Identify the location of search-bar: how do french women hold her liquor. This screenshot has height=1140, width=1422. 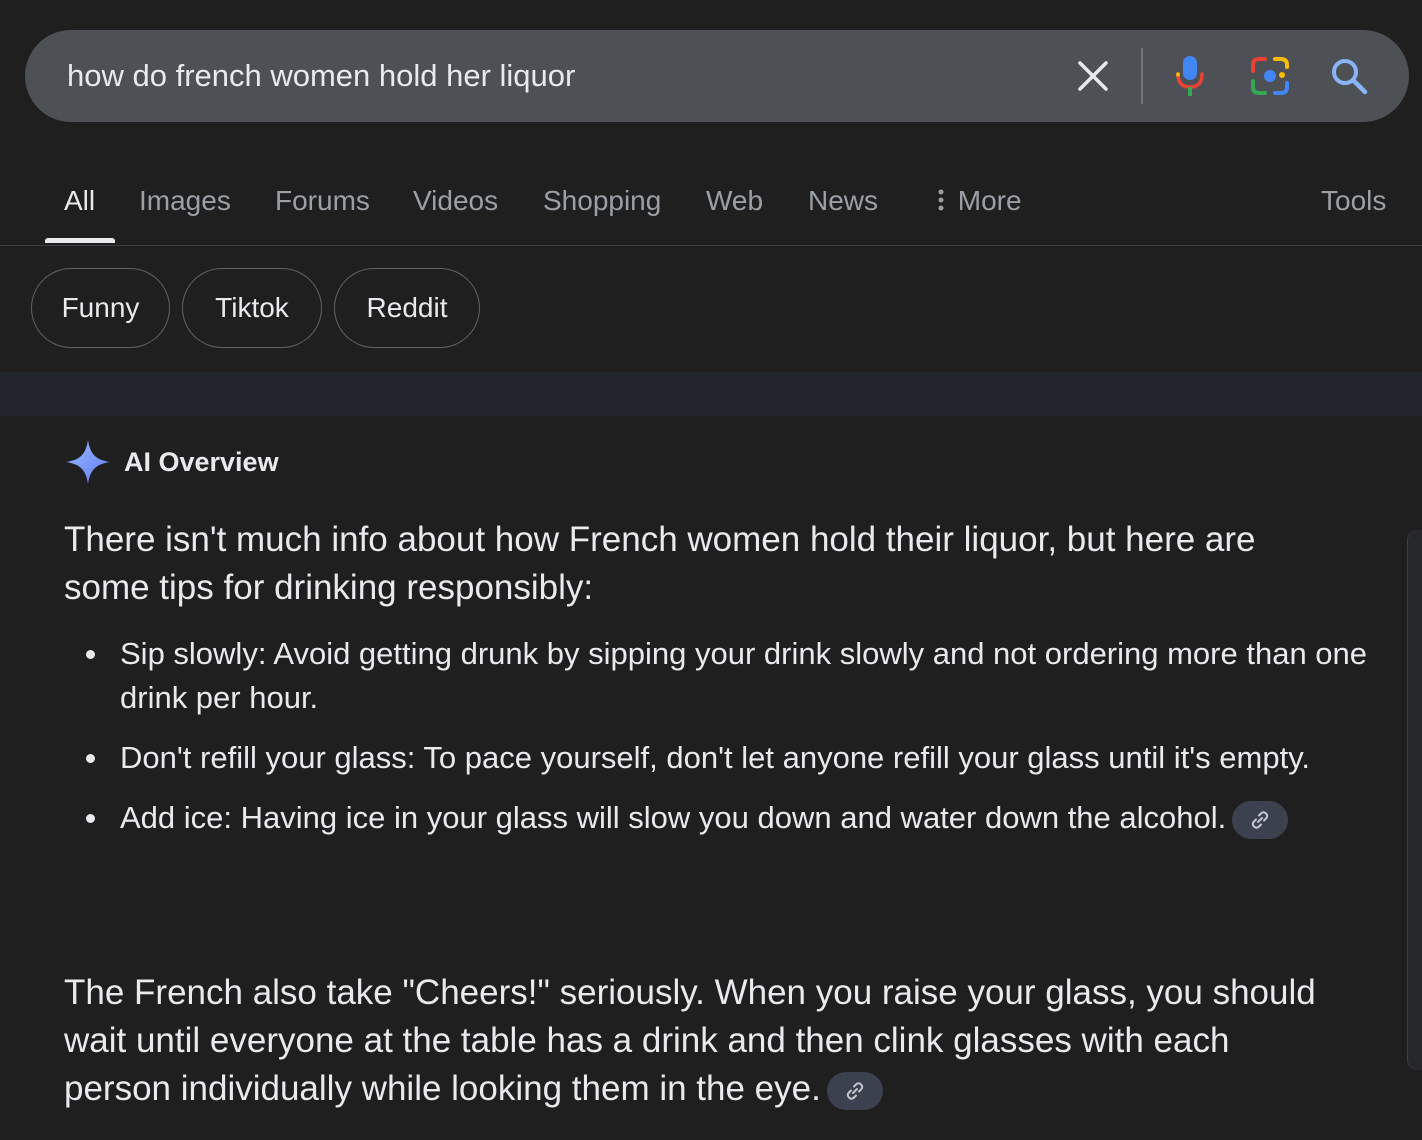
(717, 76).